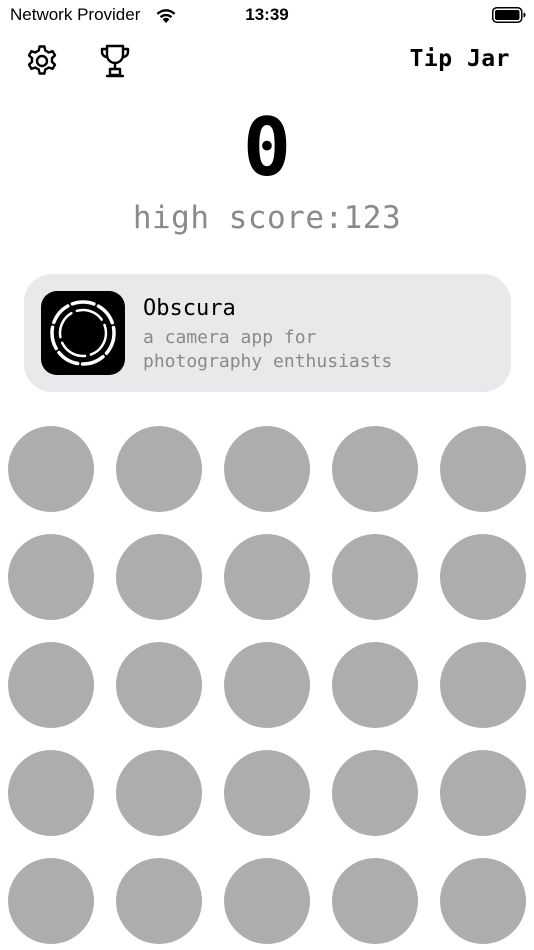 Image resolution: width=534 pixels, height=950 pixels. Describe the element at coordinates (230, 337) in the screenshot. I see `promo-description-line: a camera app for` at that location.